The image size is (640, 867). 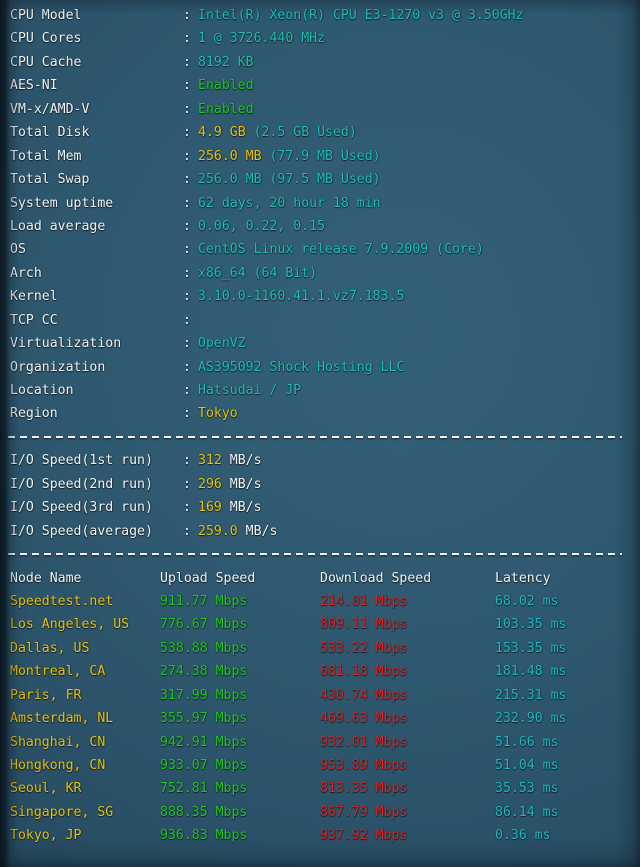 I want to click on cell-download-speed: 809.11 Mbps, so click(x=407, y=624).